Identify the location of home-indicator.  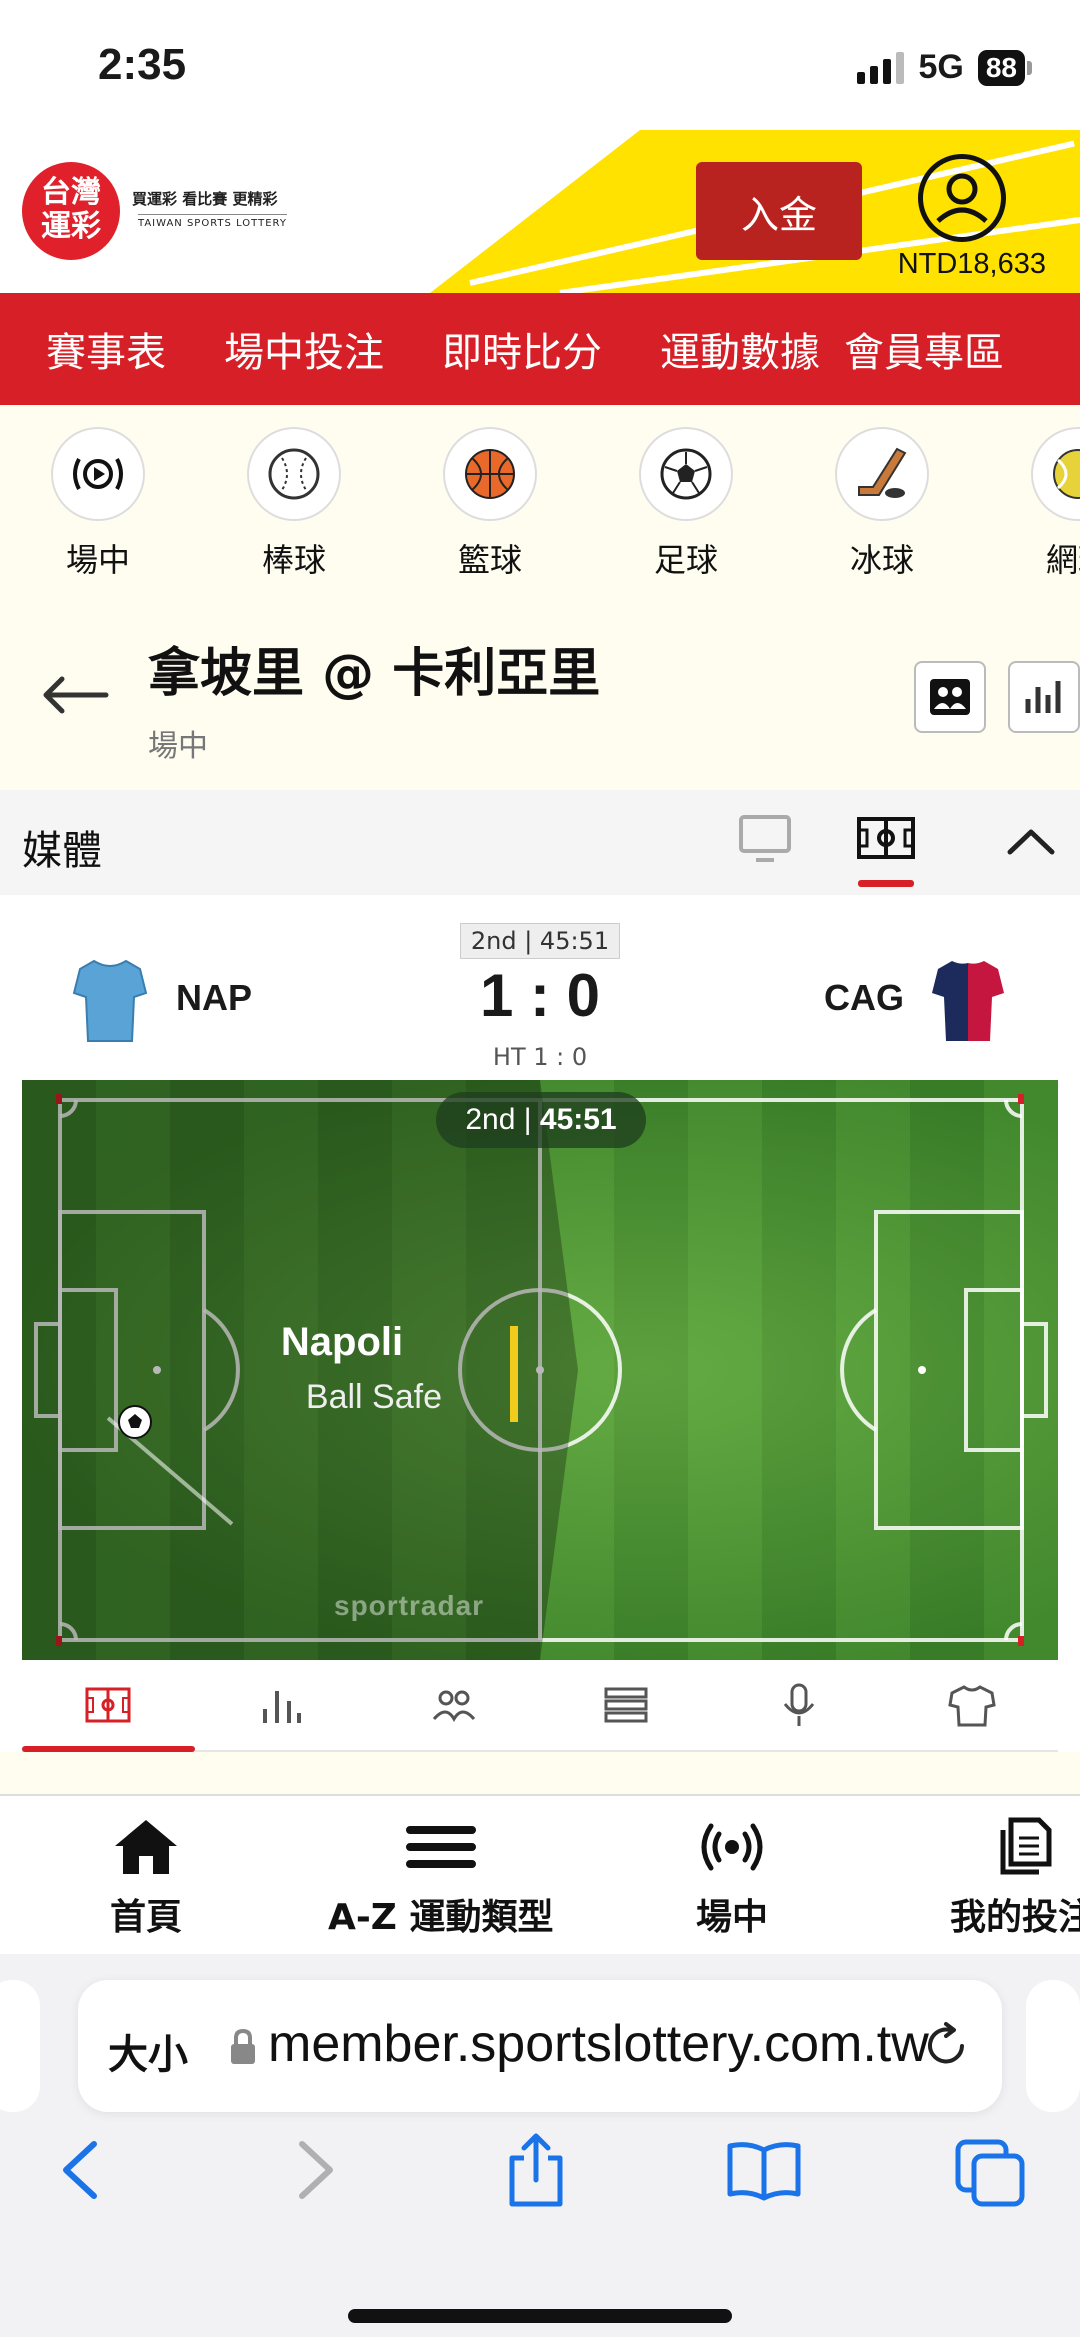
(540, 2316).